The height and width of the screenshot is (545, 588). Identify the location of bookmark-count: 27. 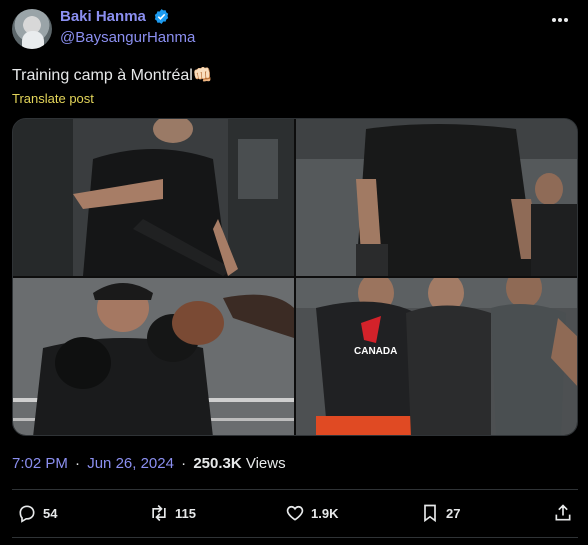
(453, 513).